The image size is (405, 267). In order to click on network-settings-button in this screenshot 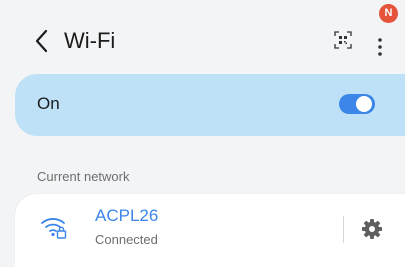, I will do `click(372, 229)`.